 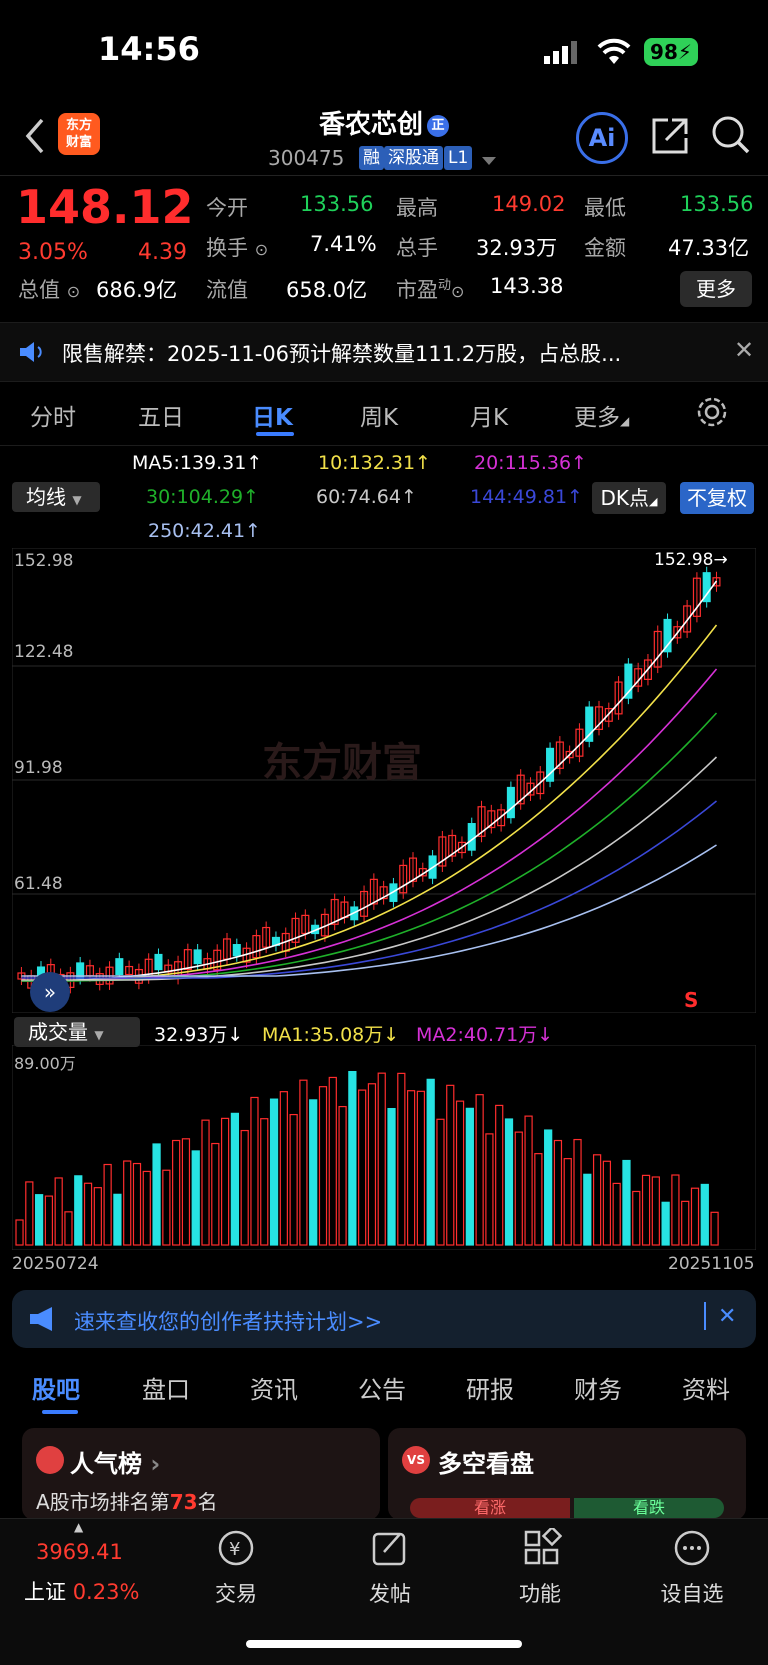 What do you see at coordinates (149, 49) in the screenshot?
I see `status-time: 14:56` at bounding box center [149, 49].